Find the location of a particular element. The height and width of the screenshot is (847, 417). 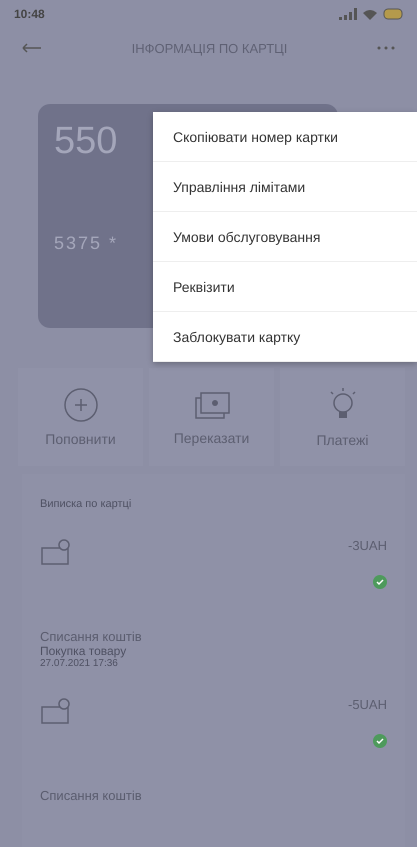

transaction-description: Покупка товару is located at coordinates (84, 651).